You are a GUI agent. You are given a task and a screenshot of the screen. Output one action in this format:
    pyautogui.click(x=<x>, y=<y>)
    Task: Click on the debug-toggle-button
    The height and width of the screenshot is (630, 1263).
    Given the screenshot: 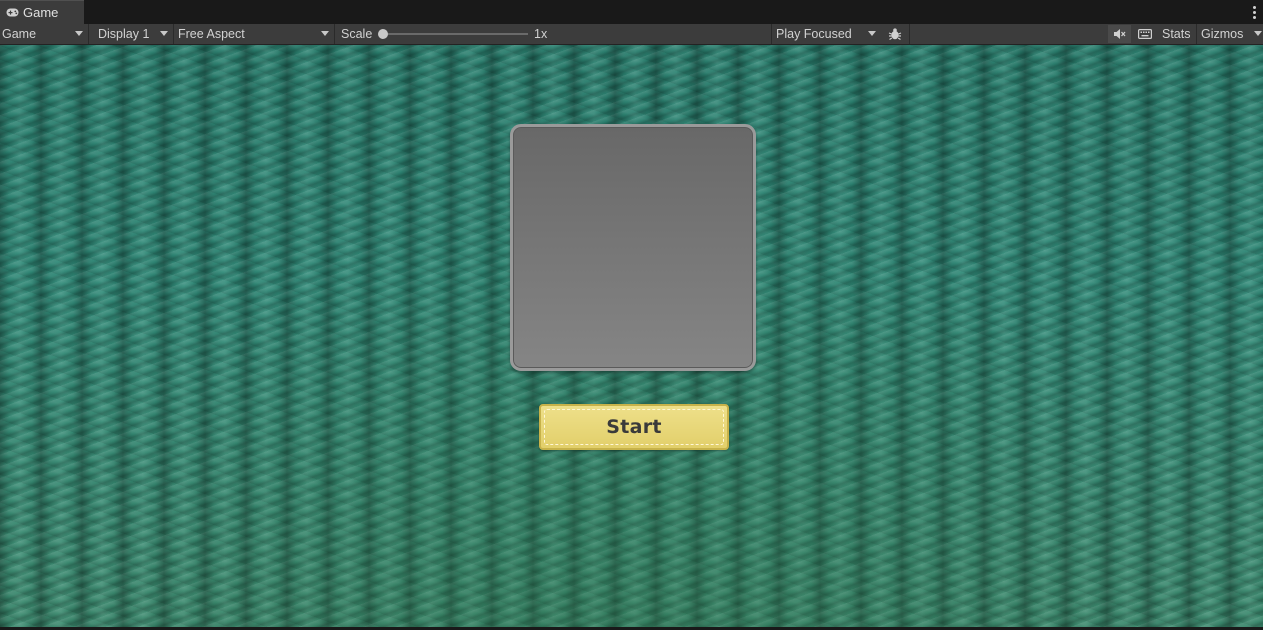 What is the action you would take?
    pyautogui.click(x=895, y=34)
    